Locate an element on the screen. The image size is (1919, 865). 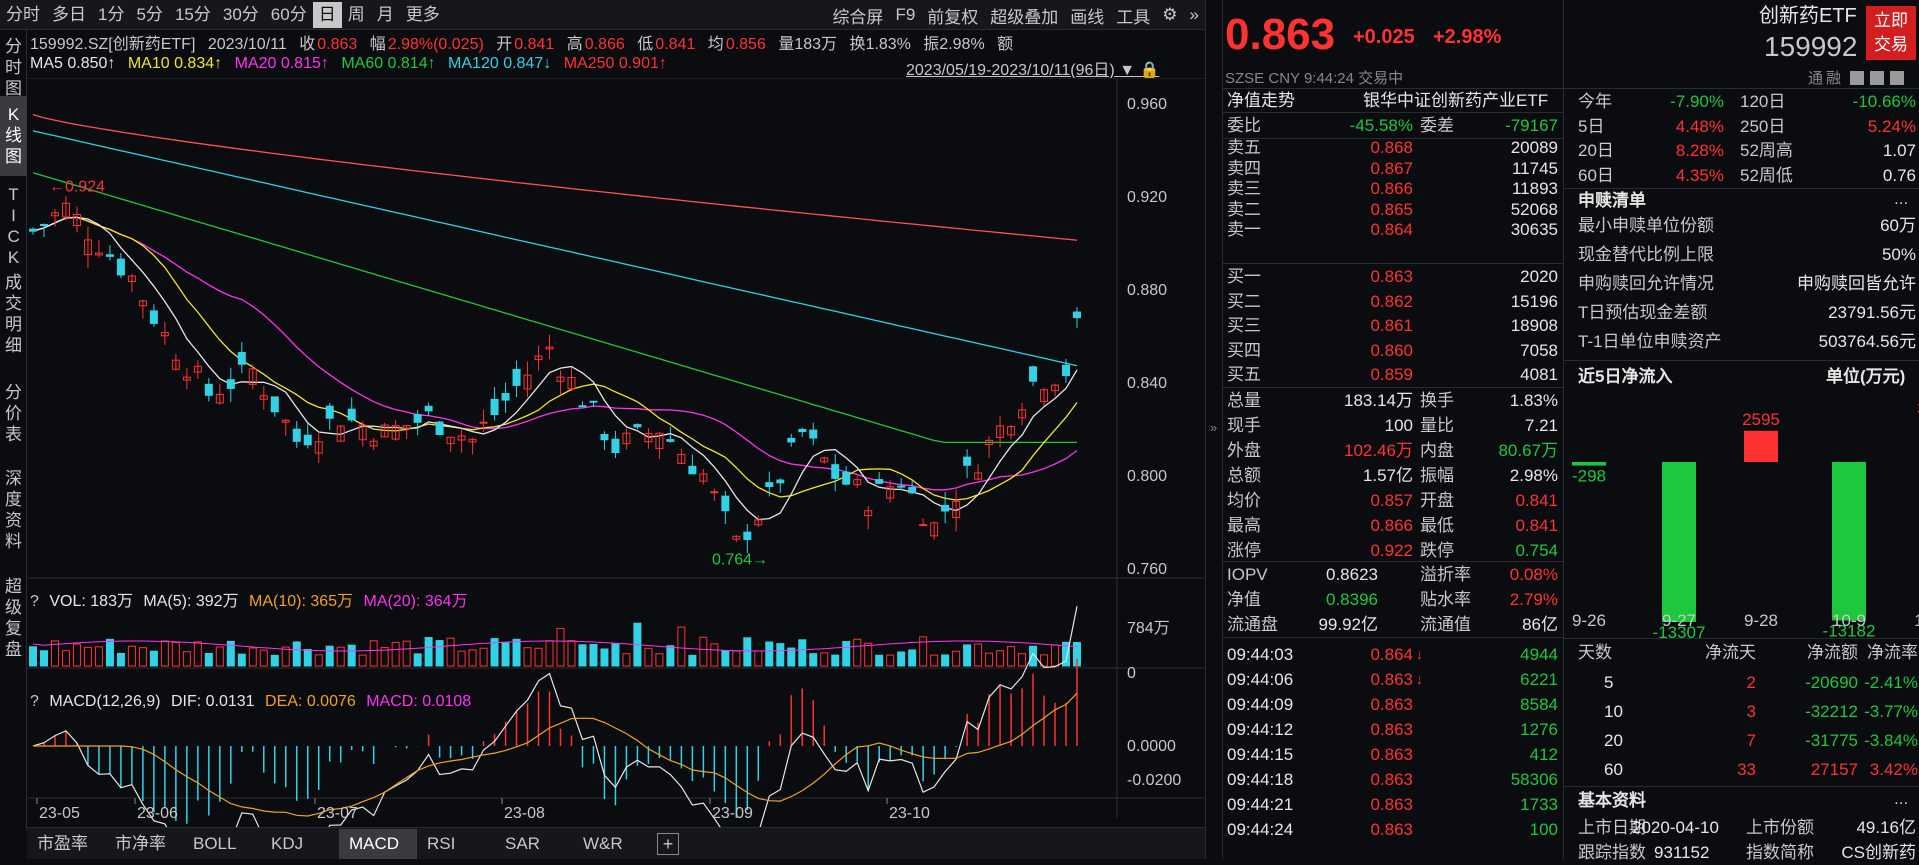
tab-week: 周 is located at coordinates (356, 15).